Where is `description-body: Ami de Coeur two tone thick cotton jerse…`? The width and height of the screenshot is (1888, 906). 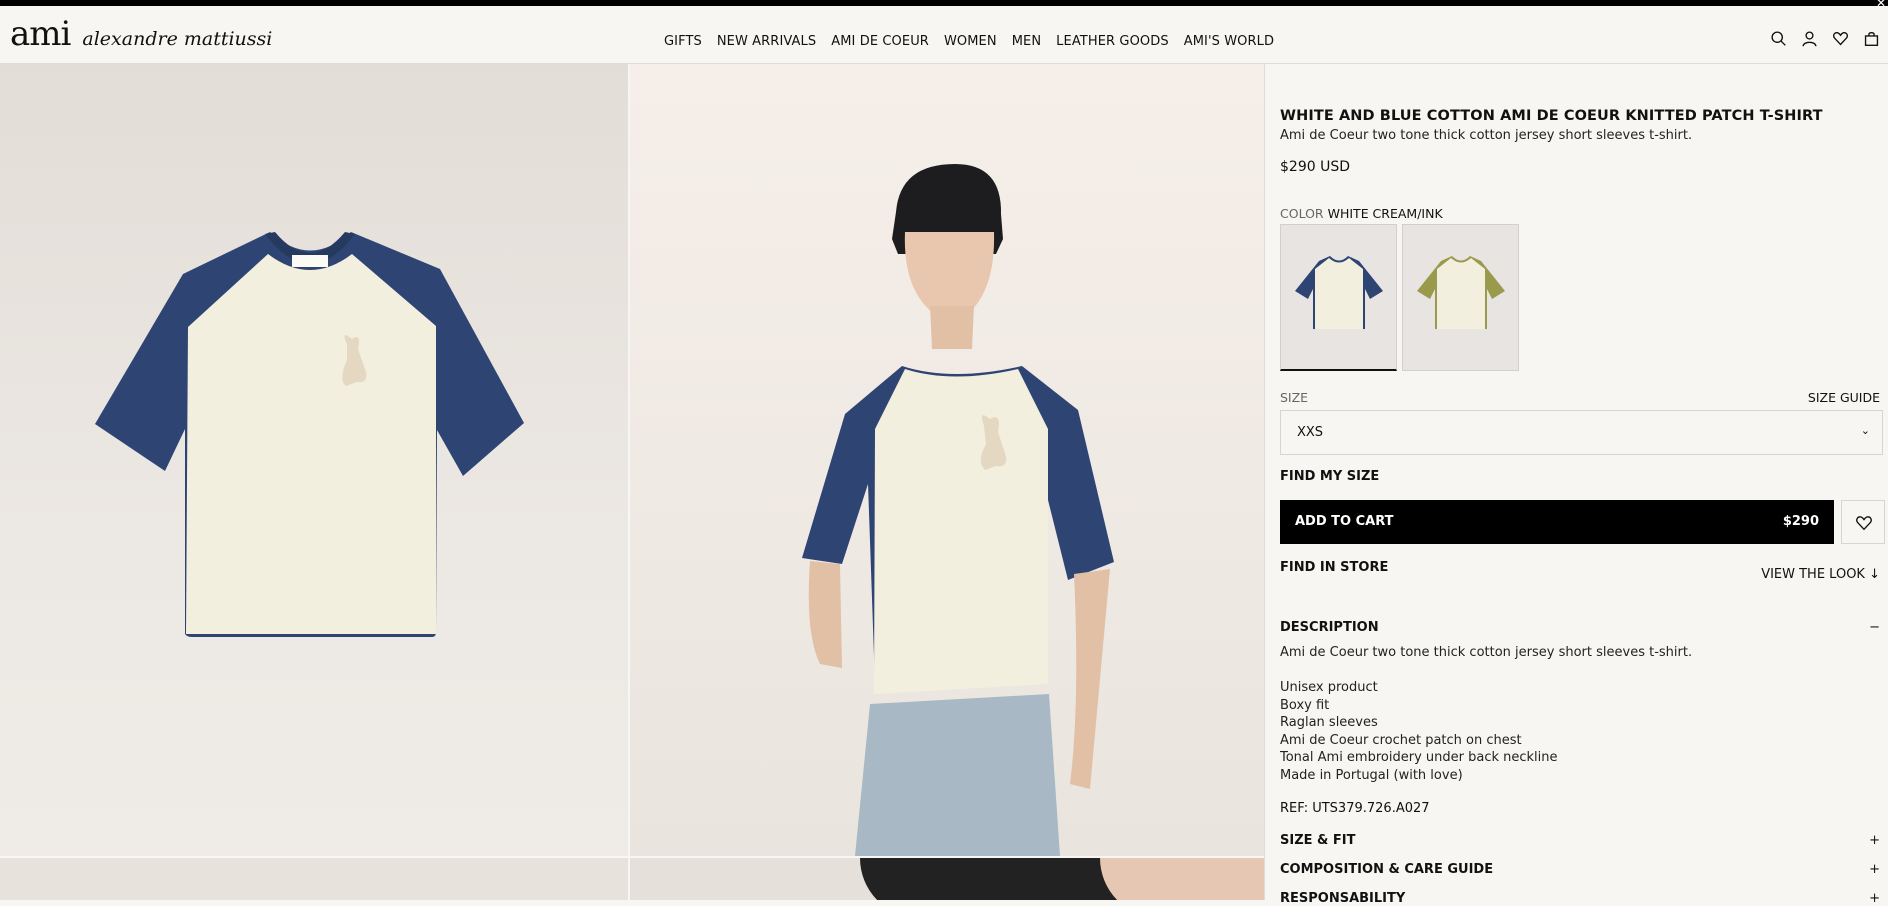
description-body: Ami de Coeur two tone thick cotton jerse… is located at coordinates (1486, 714).